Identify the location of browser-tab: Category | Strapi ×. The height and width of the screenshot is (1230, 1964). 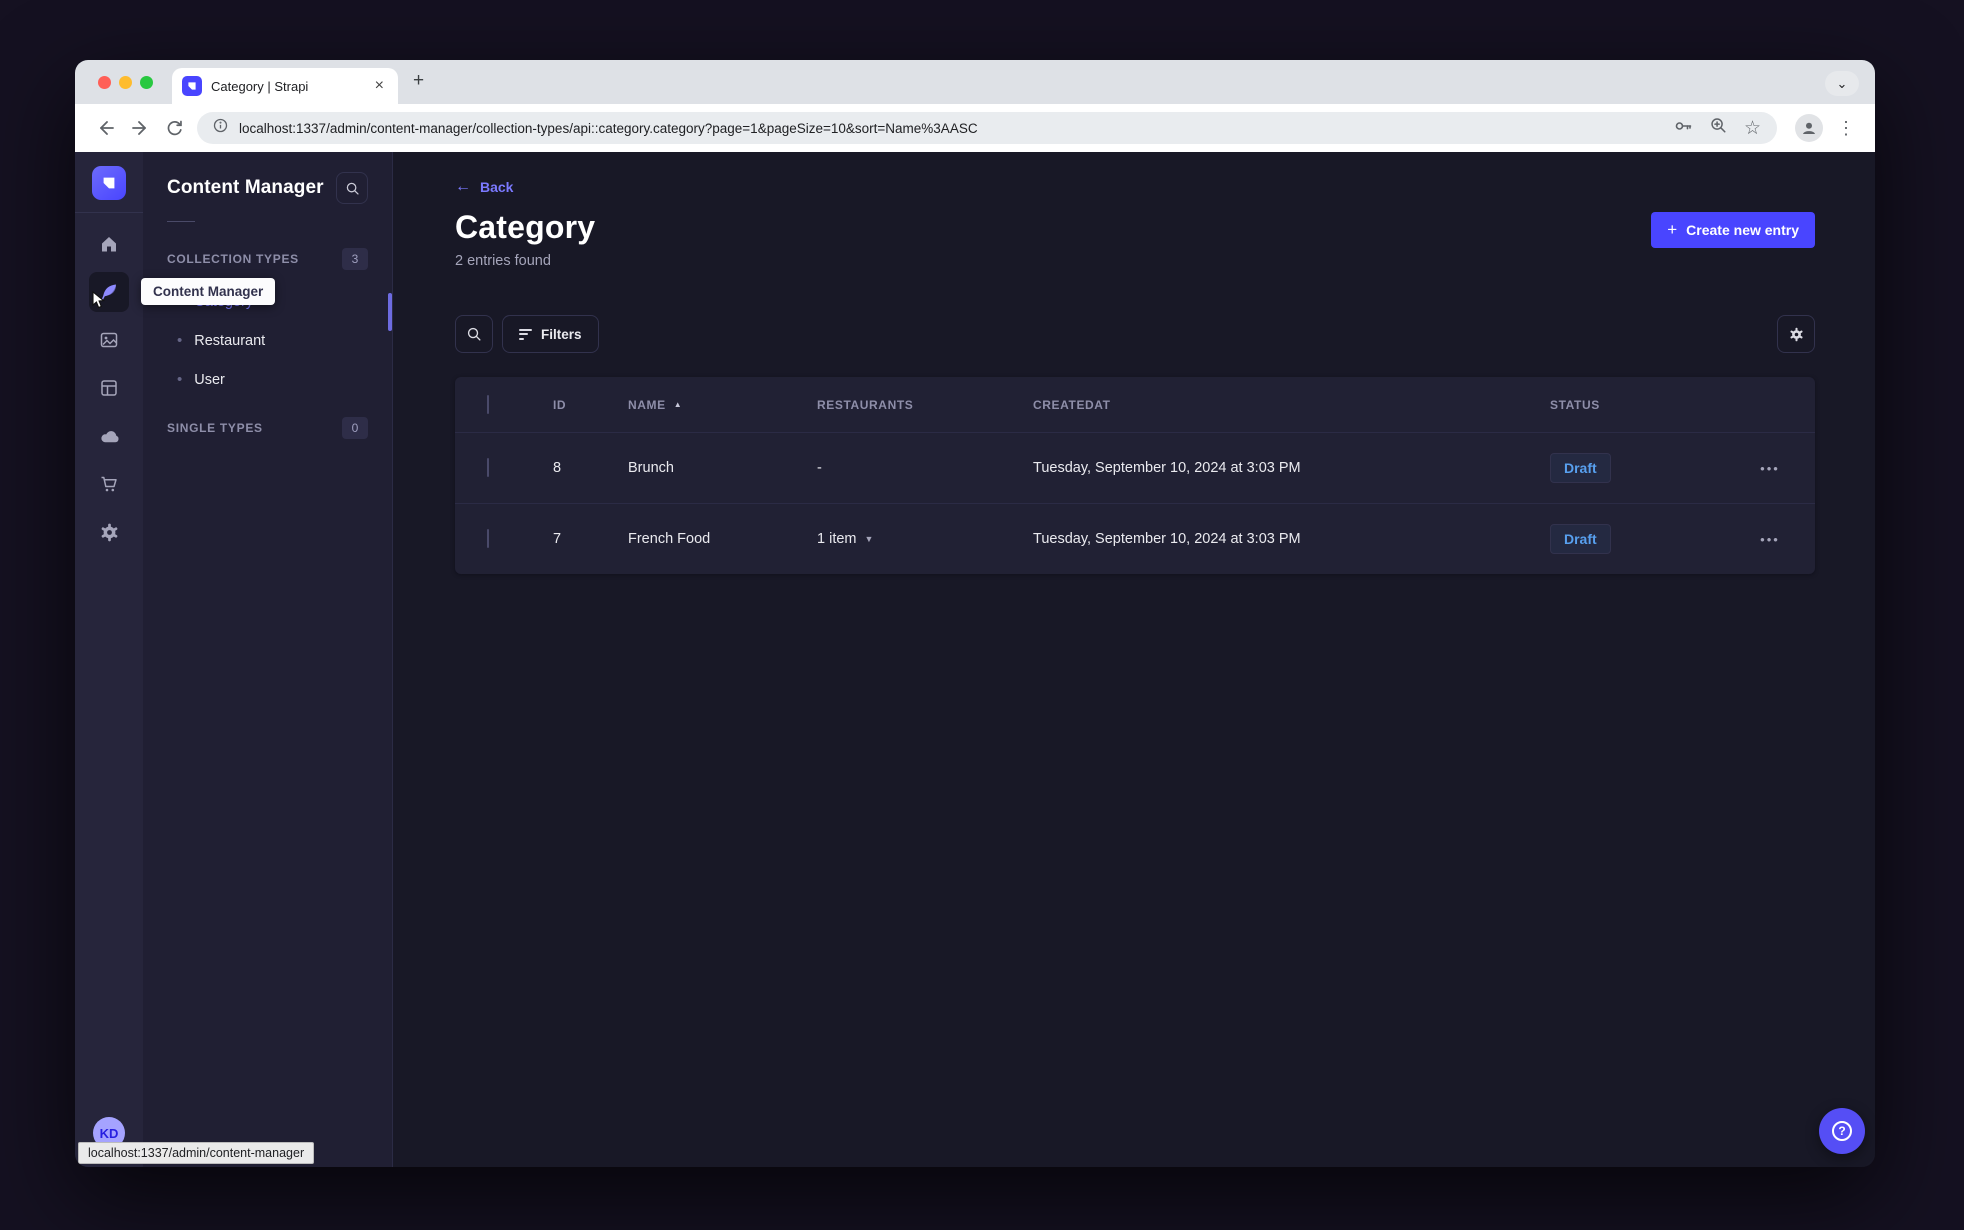
(285, 86).